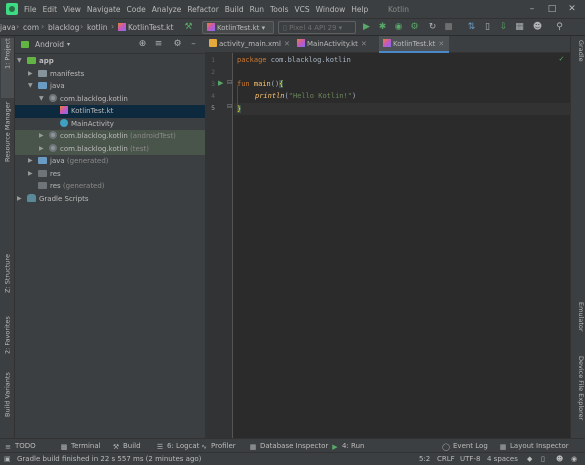 Image resolution: width=585 pixels, height=465 pixels. I want to click on menu-code: Code, so click(136, 9).